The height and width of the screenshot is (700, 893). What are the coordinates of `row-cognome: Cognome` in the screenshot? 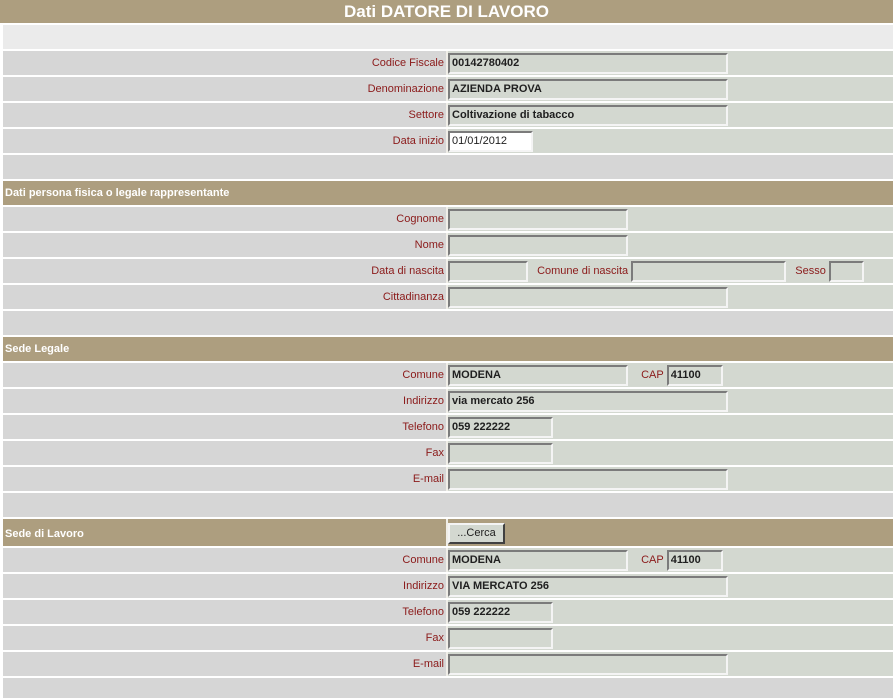 It's located at (448, 219).